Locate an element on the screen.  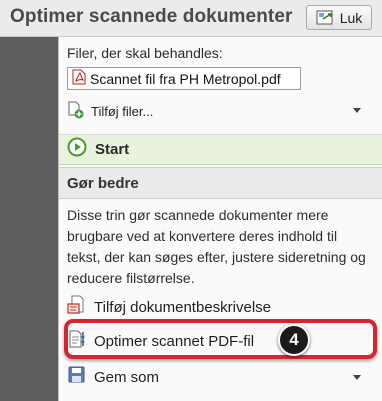
file-list-item: Scannet fil fra PH Metropol.pdf is located at coordinates (184, 78).